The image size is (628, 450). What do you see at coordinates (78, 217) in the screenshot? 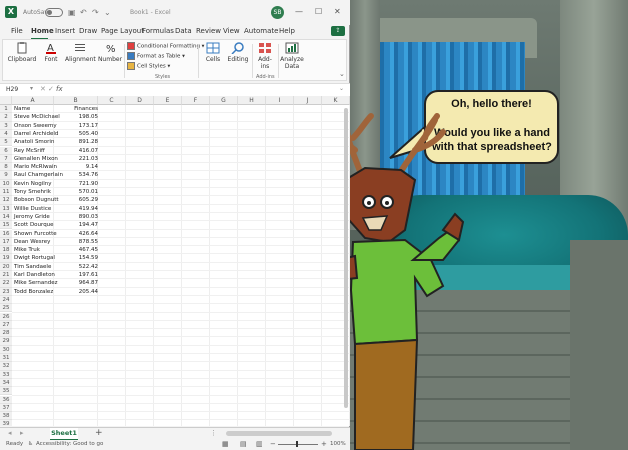
I see `cell-finances: 890.03` at bounding box center [78, 217].